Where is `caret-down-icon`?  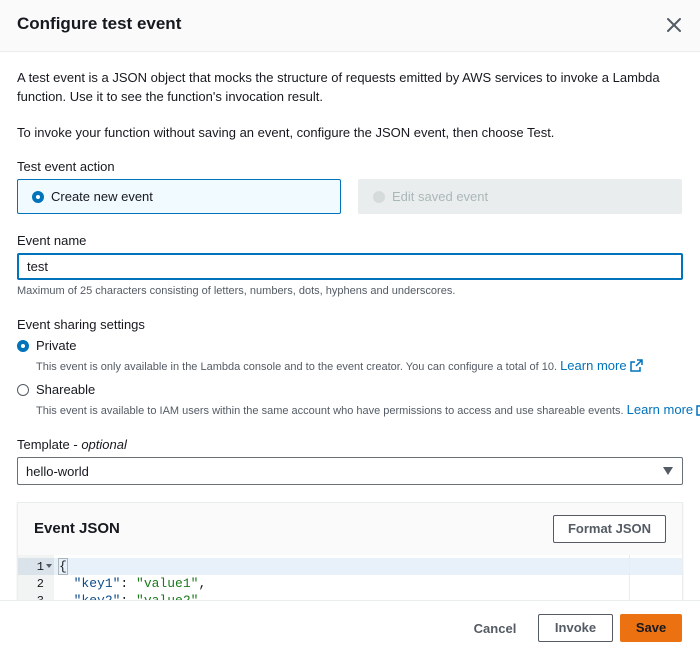
caret-down-icon is located at coordinates (668, 471).